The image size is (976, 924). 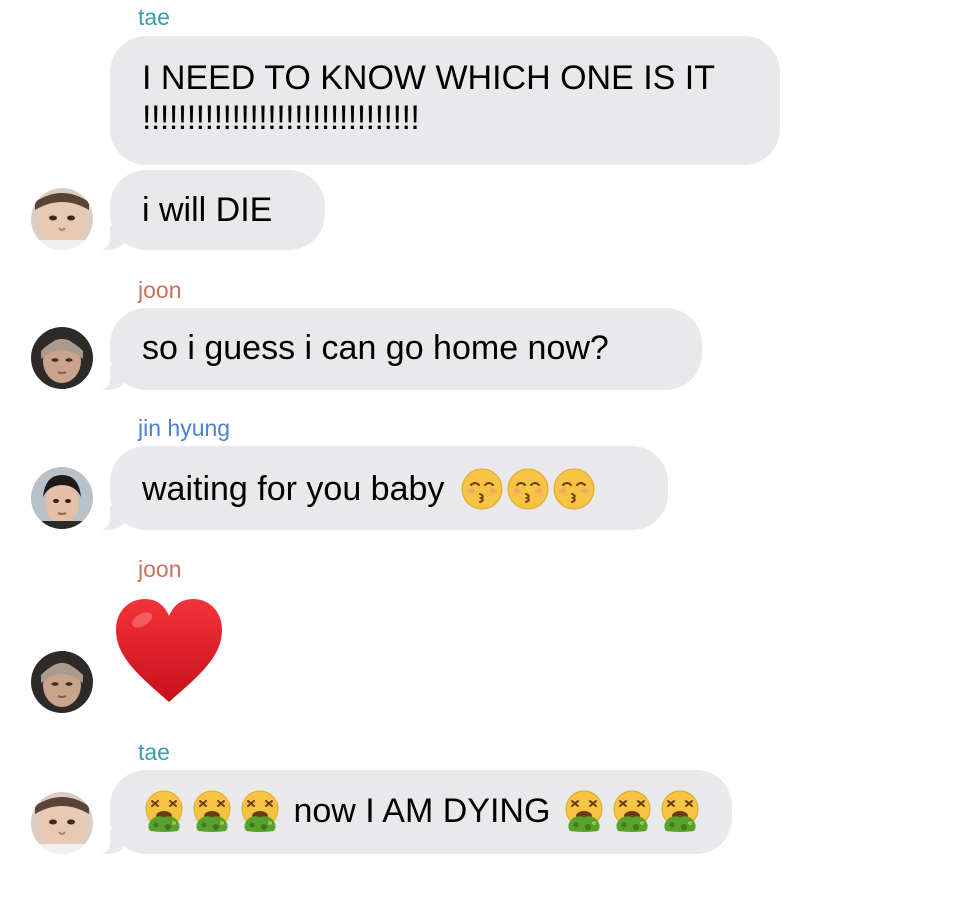 I want to click on message-text: now I AM DYING, so click(x=422, y=811).